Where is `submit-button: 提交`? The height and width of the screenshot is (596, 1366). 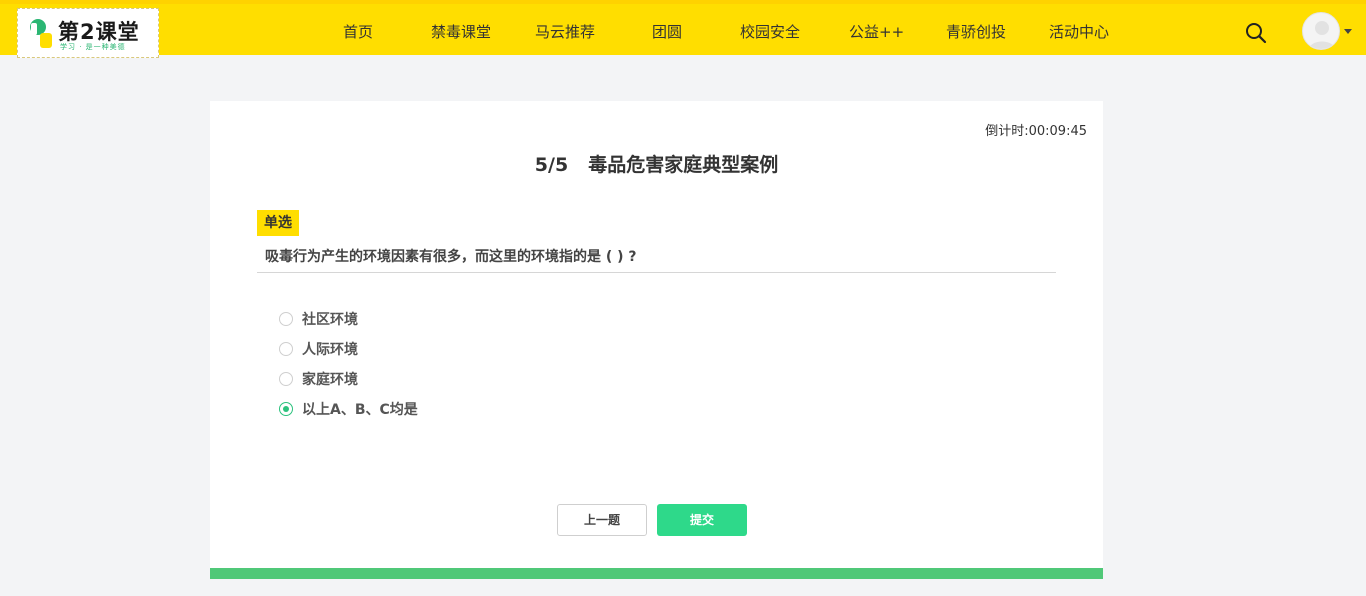
submit-button: 提交 is located at coordinates (702, 520).